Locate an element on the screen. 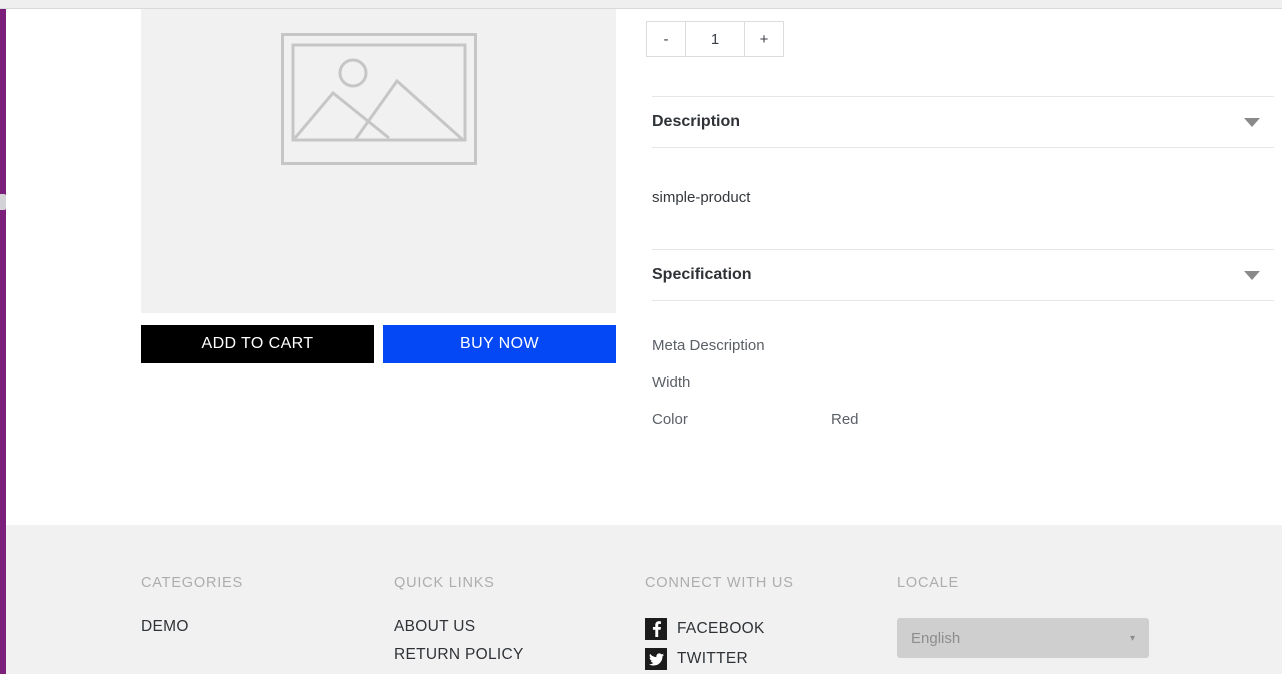  specification-accordion-header: Specification is located at coordinates (963, 275).